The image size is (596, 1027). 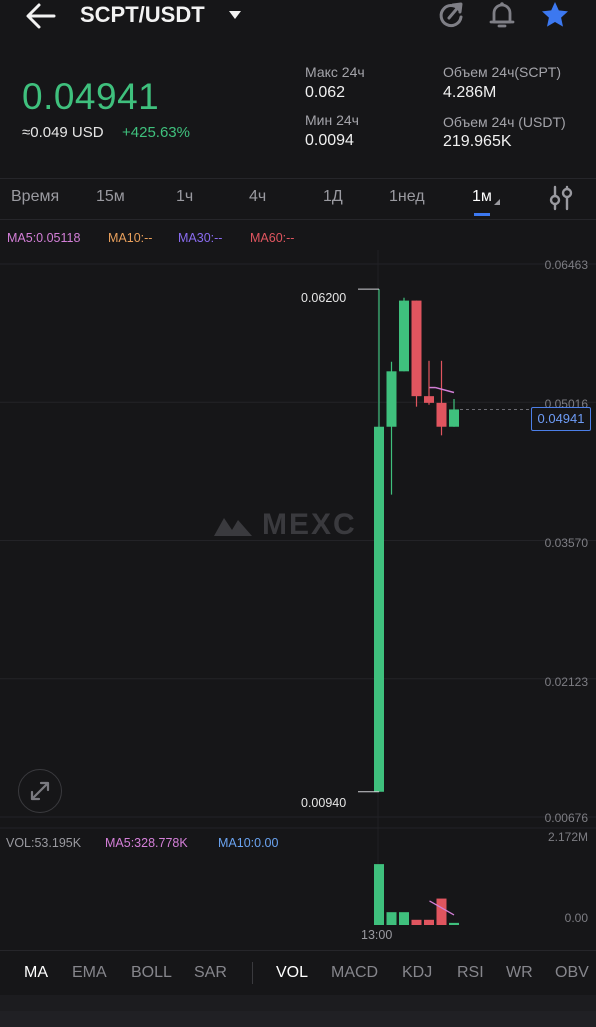 What do you see at coordinates (519, 973) in the screenshot?
I see `indicator-wr: WR` at bounding box center [519, 973].